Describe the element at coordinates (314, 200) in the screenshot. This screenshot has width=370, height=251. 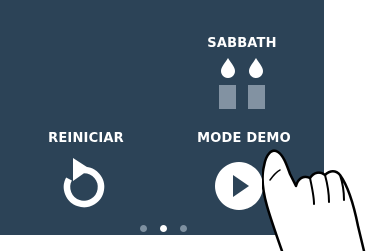
I see `pointing-hand-icon` at that location.